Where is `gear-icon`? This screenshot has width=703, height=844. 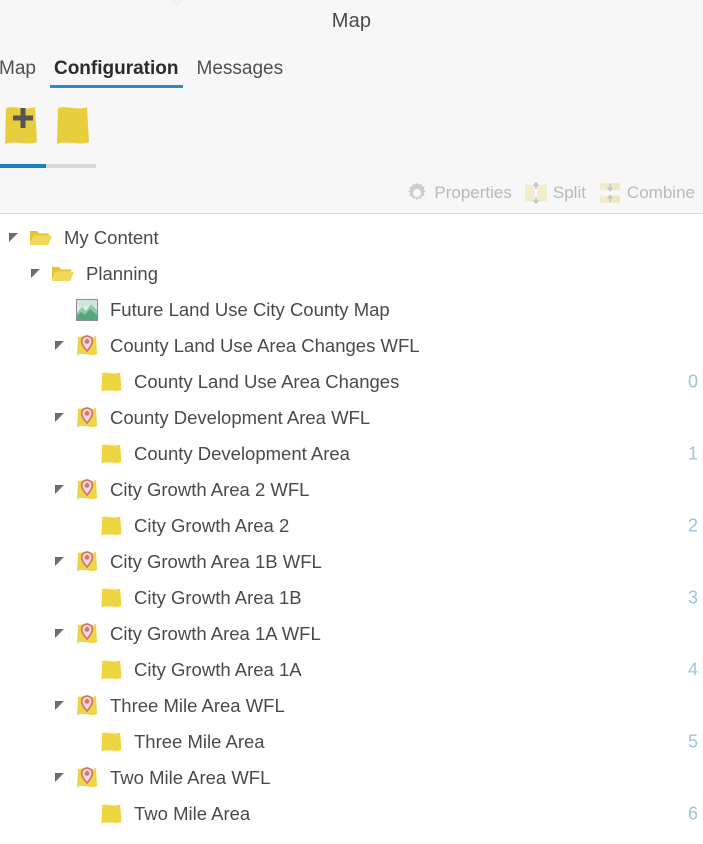 gear-icon is located at coordinates (417, 193).